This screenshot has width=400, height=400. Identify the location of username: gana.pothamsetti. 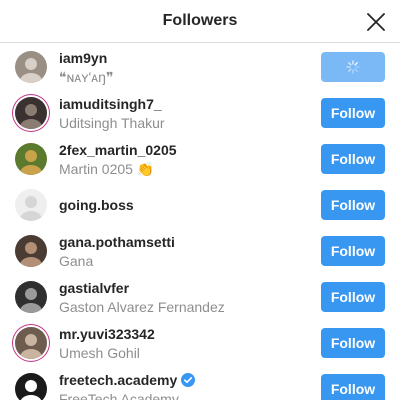
(117, 242).